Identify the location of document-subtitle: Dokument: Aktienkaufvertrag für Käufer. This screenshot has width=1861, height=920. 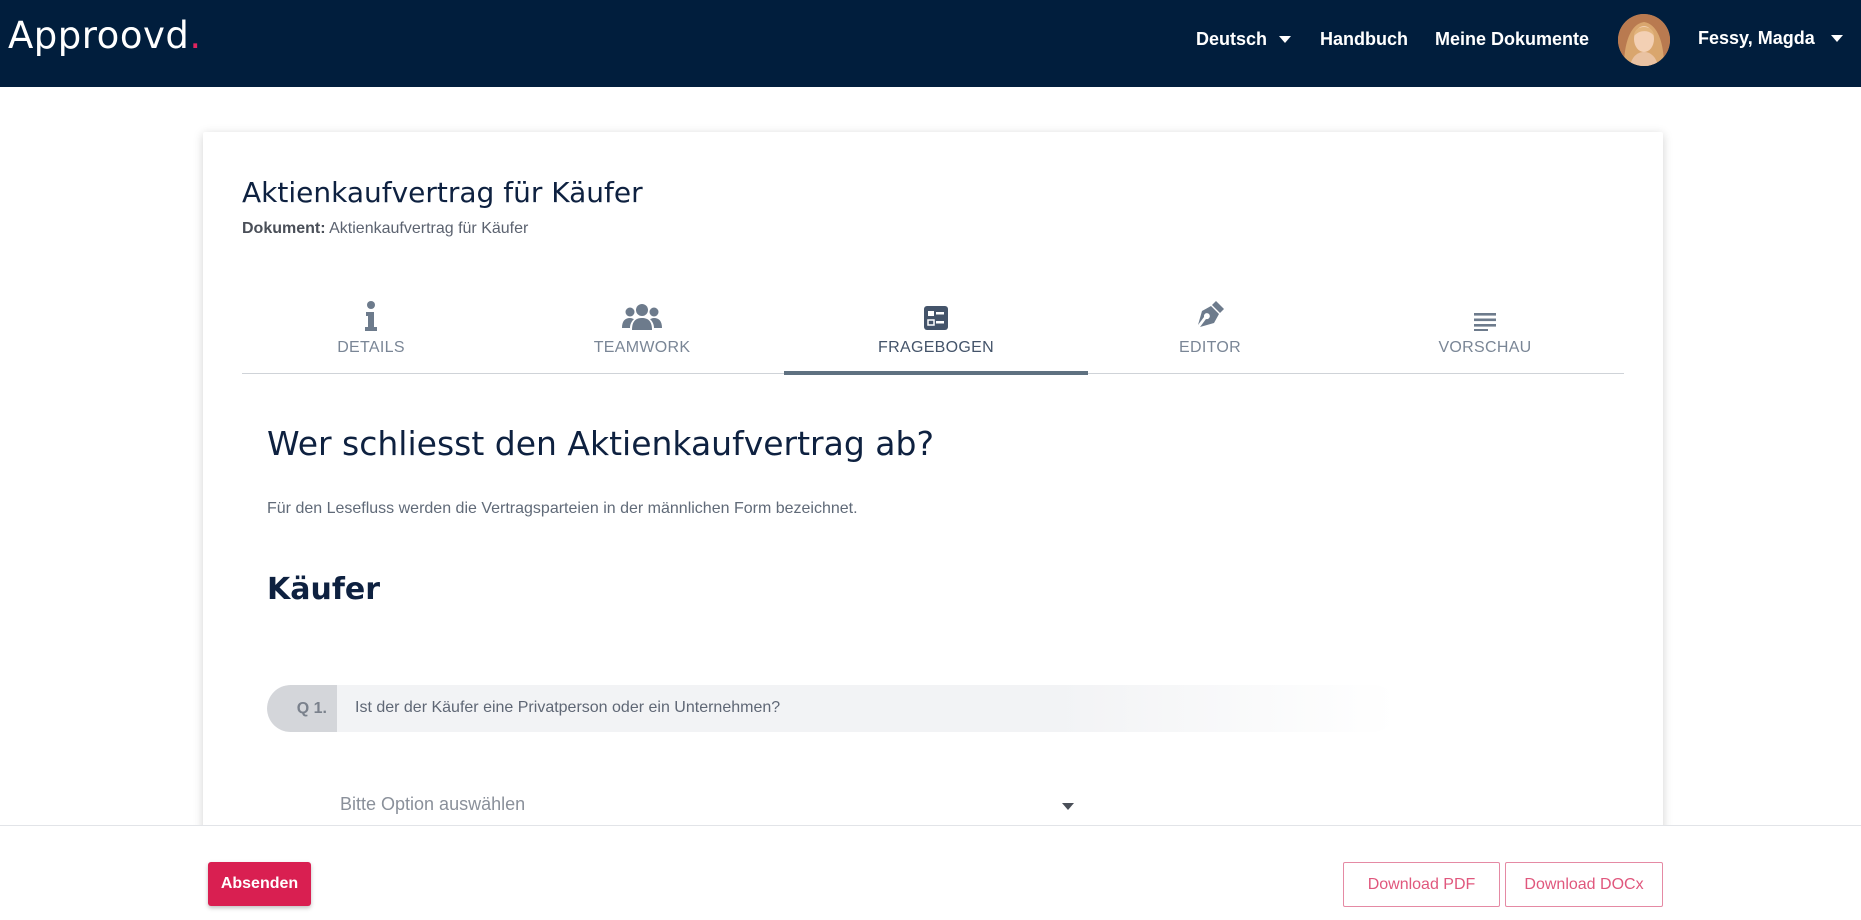
(385, 229).